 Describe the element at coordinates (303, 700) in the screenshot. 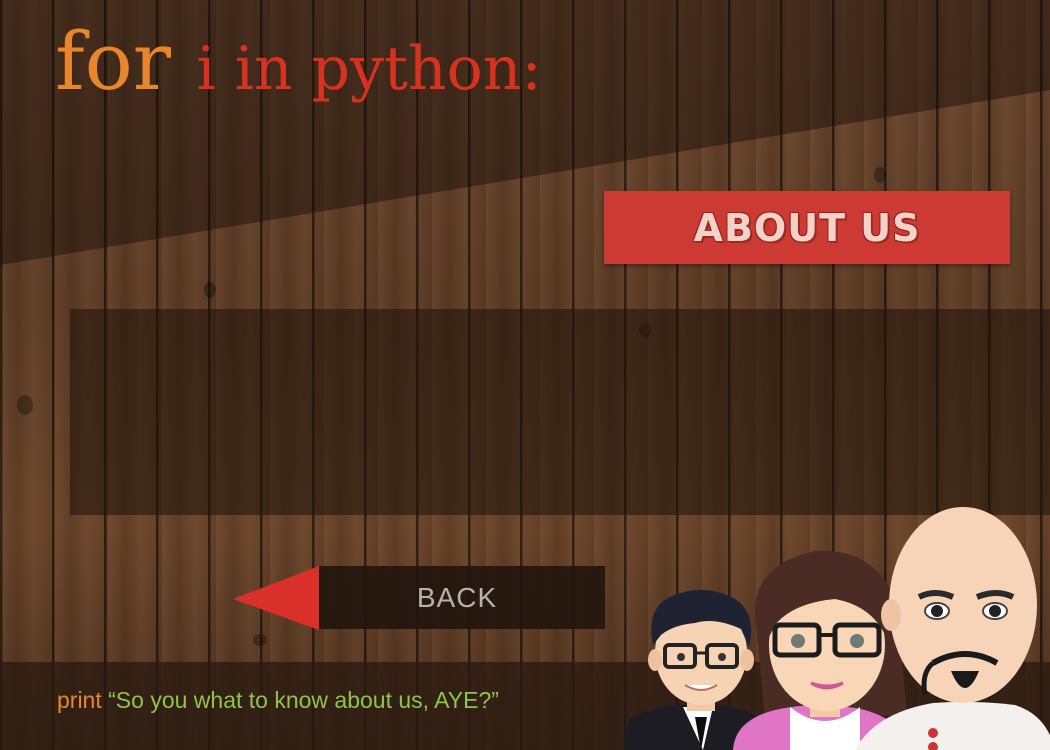

I see `footer-string: “So you what to know about us, AYE?”` at that location.